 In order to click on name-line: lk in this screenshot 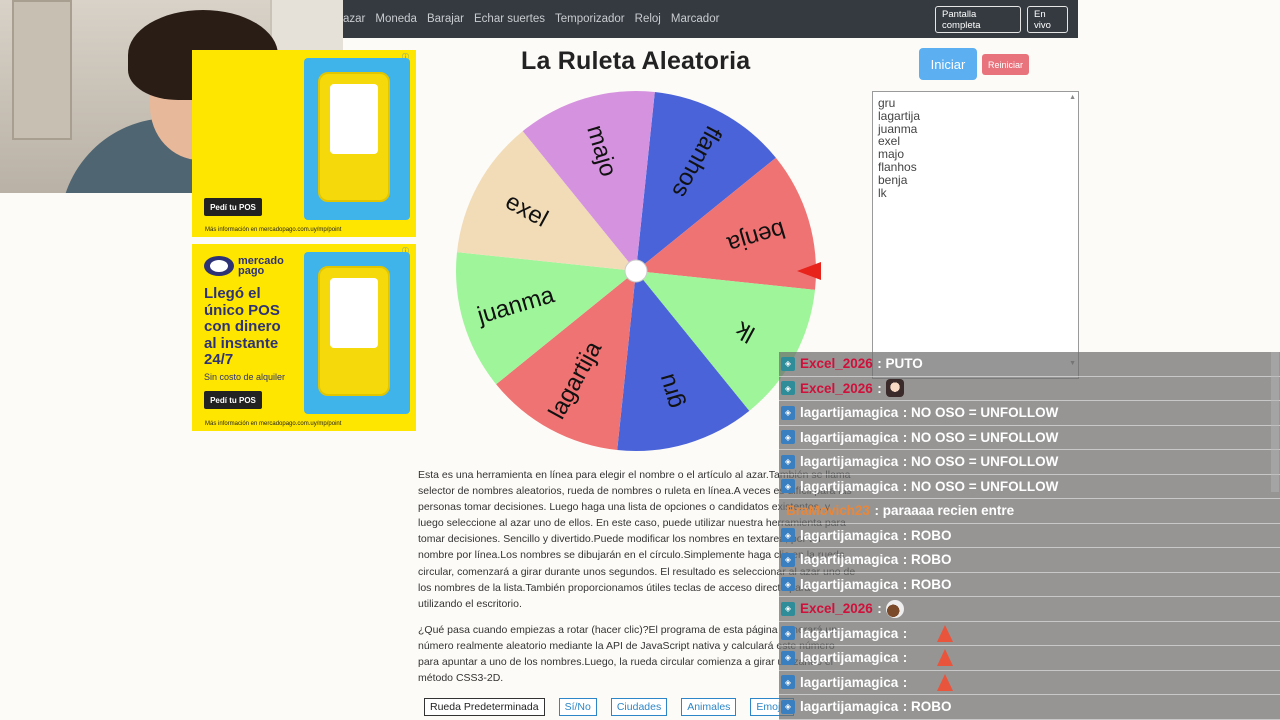, I will do `click(882, 192)`.